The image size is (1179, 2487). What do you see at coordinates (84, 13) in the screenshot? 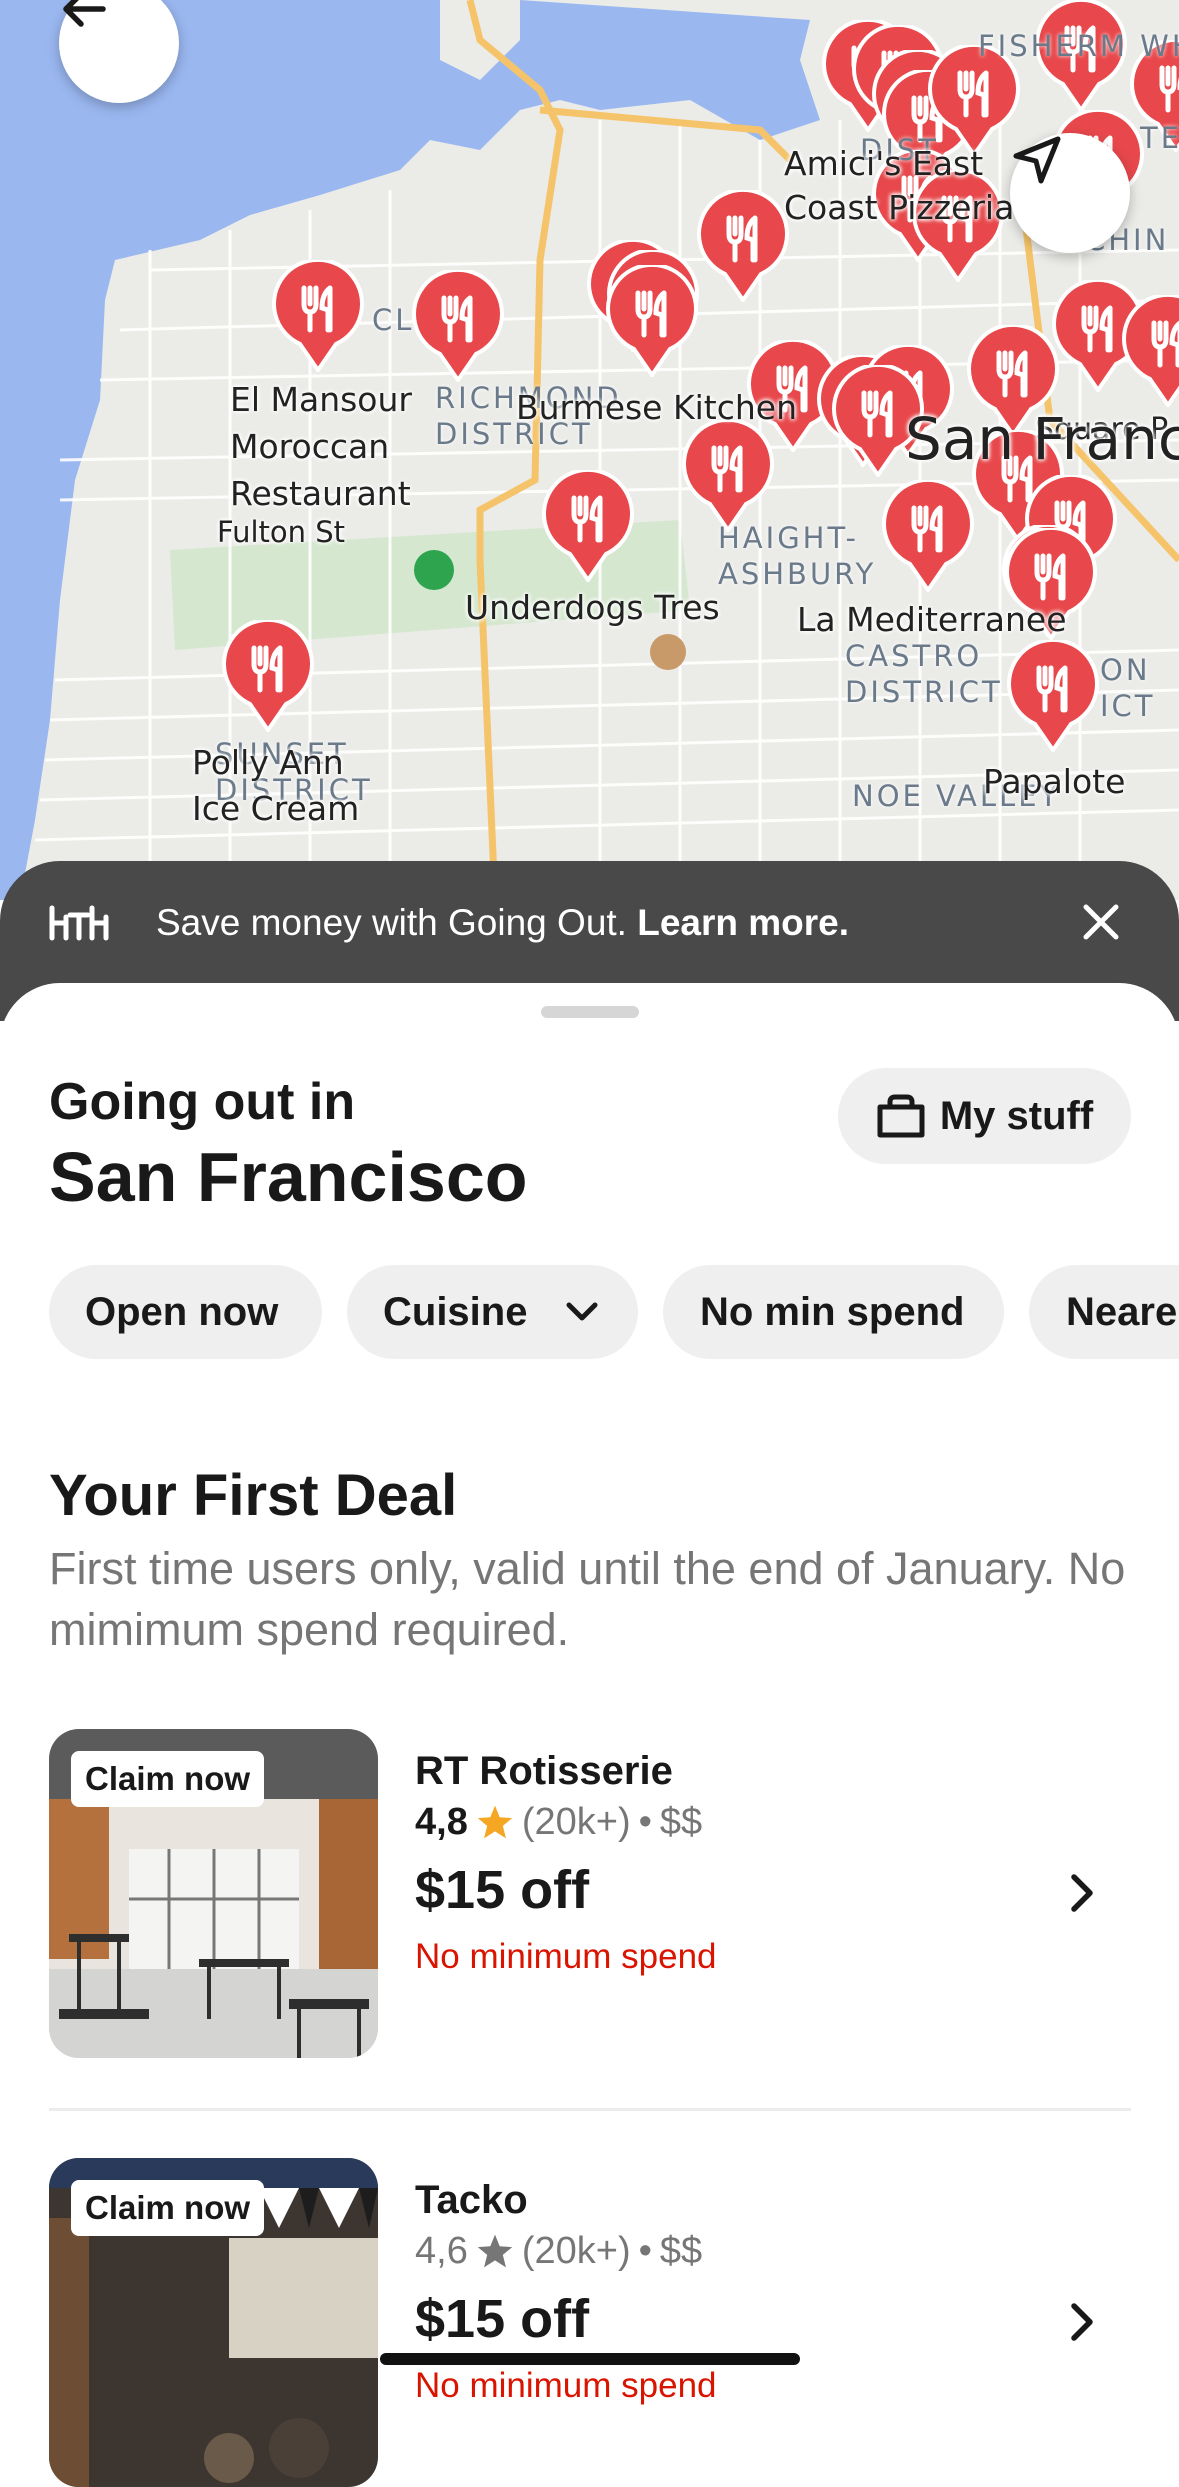
I see `arrow-left-icon` at bounding box center [84, 13].